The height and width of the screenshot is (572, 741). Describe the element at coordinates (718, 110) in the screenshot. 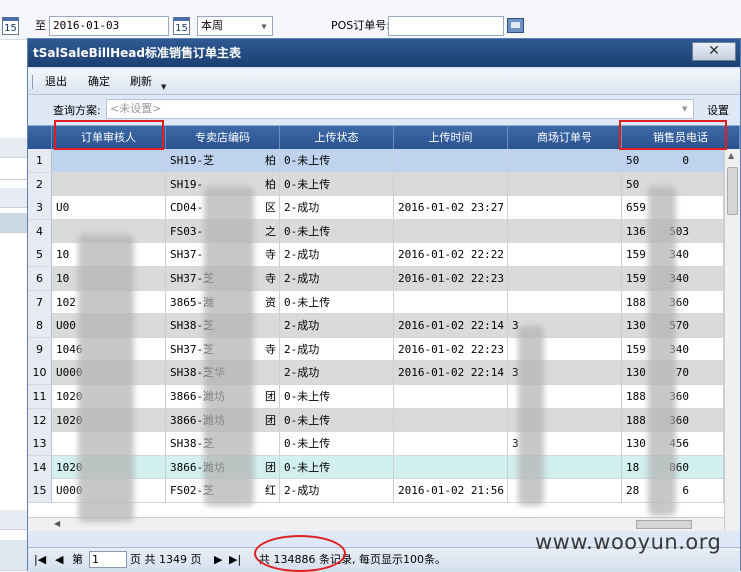

I see `settings-button: 设置` at that location.